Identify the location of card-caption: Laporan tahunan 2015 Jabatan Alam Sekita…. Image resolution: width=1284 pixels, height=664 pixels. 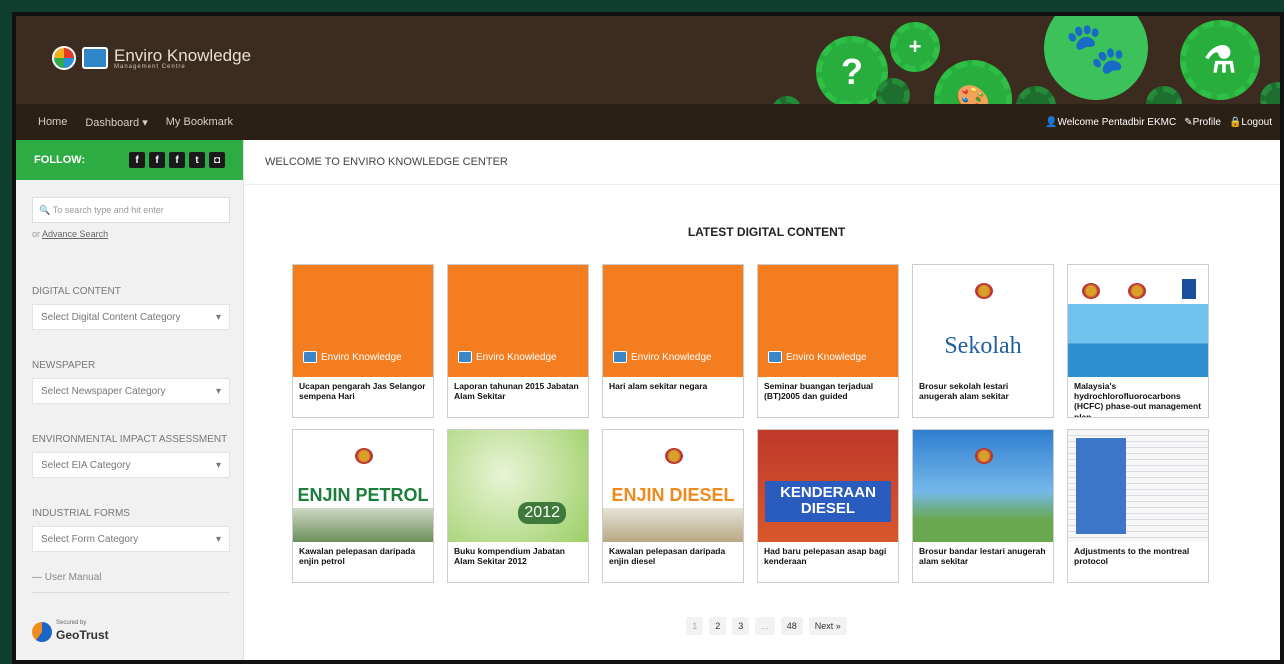
(516, 391).